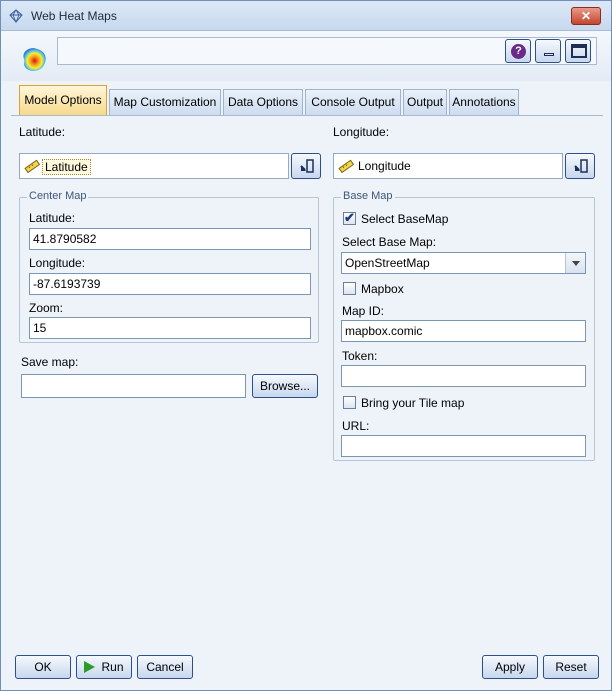 This screenshot has width=612, height=691. I want to click on save-map-label: Save map:, so click(50, 362).